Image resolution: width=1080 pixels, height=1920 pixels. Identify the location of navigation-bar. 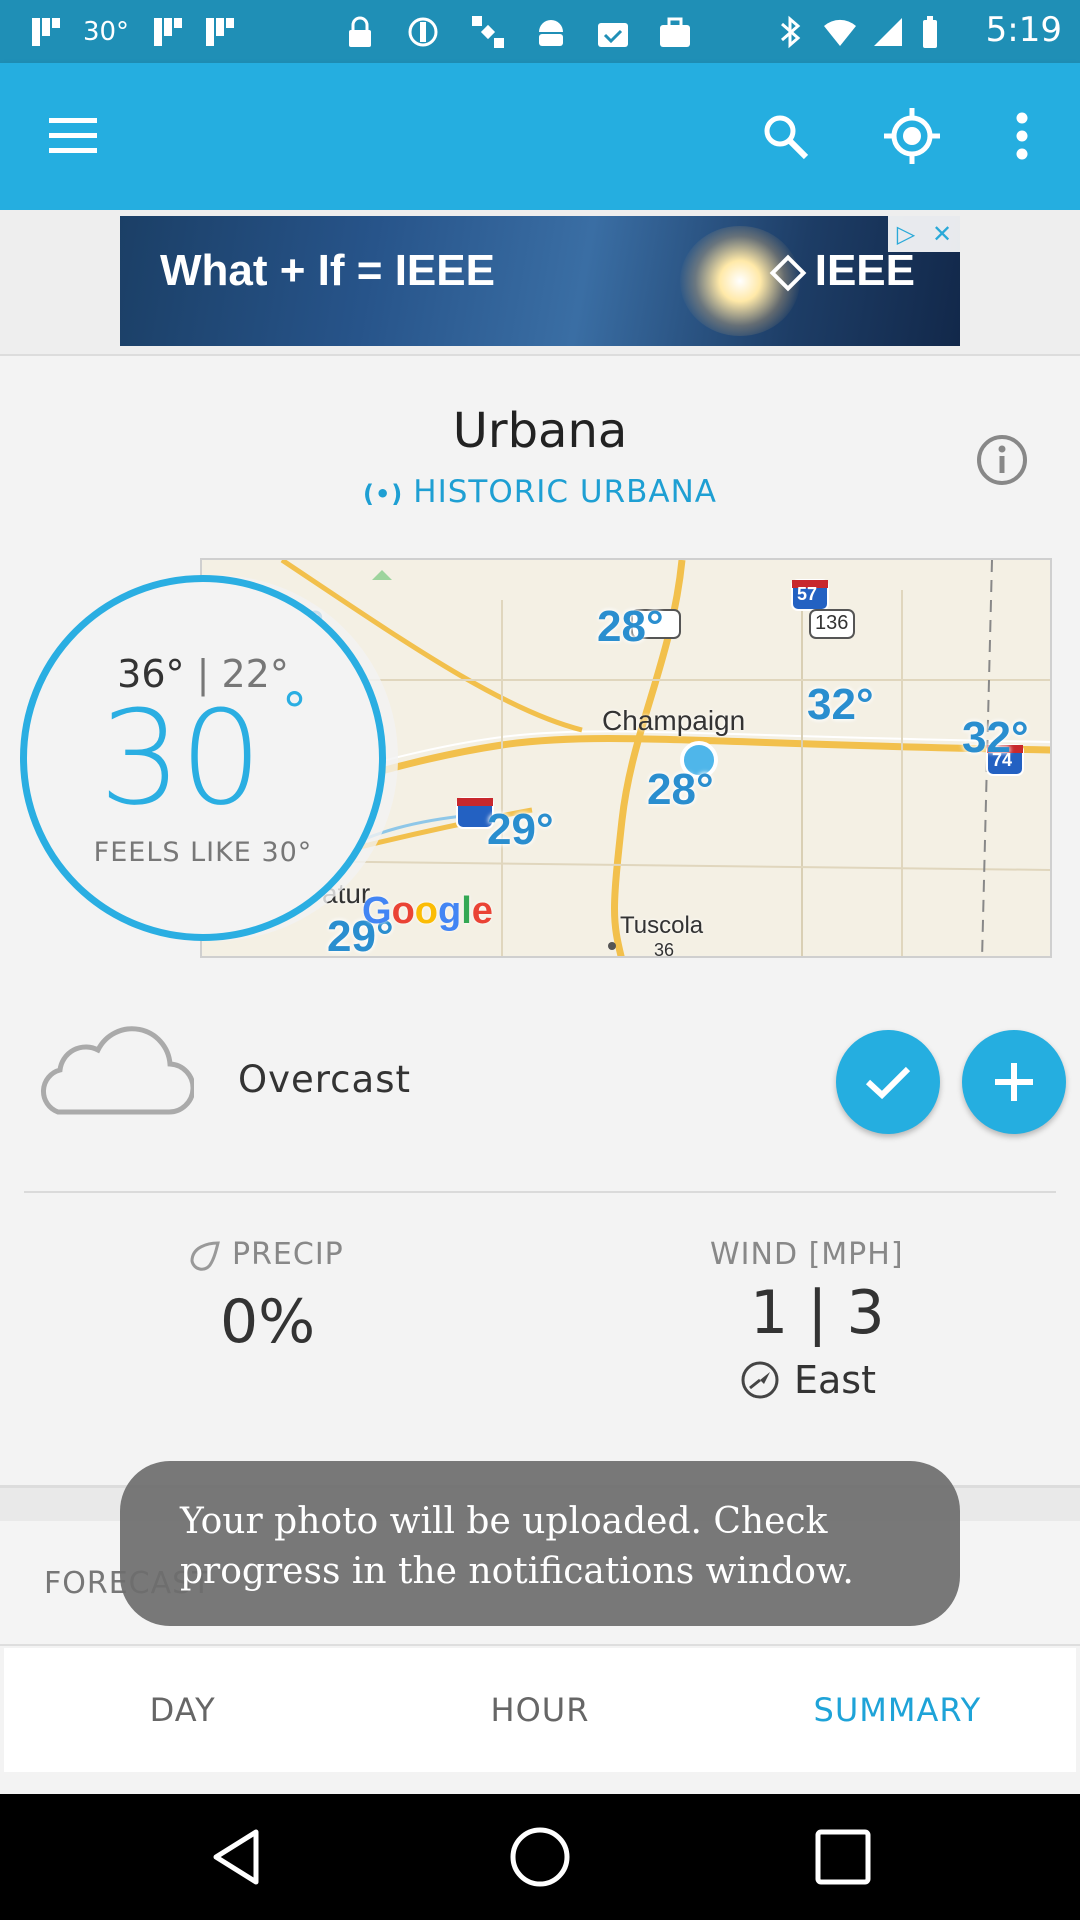
(540, 1857).